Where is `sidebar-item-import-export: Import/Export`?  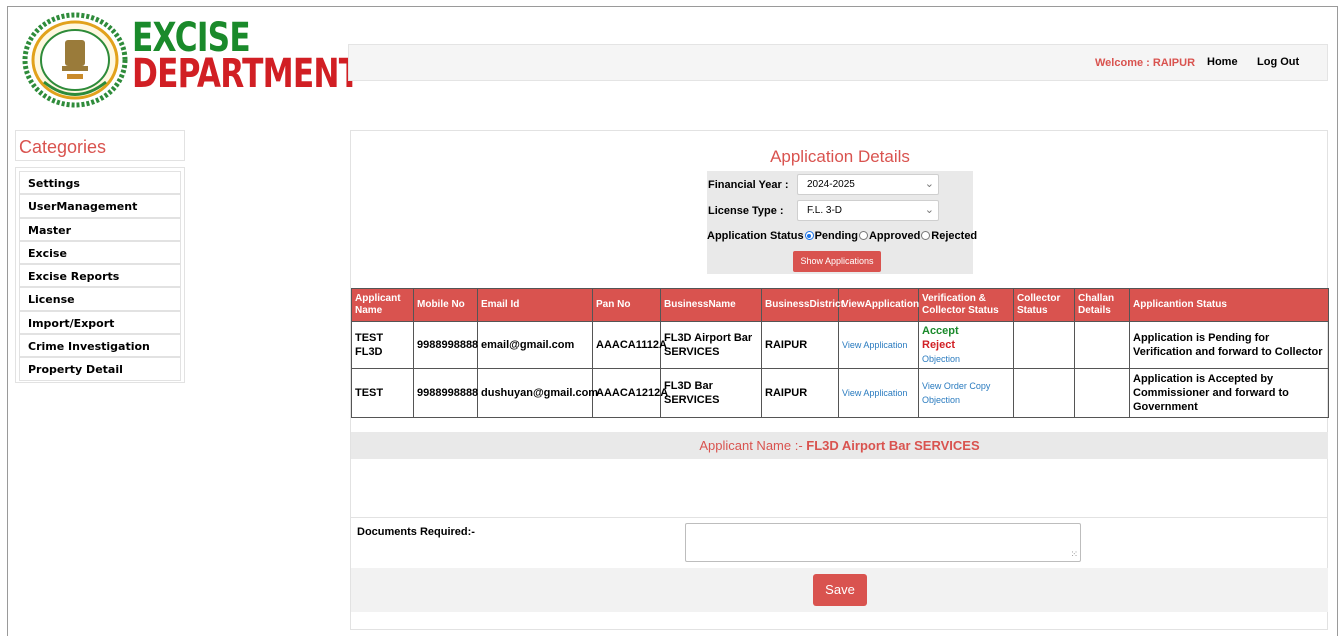
sidebar-item-import-export: Import/Export is located at coordinates (100, 322).